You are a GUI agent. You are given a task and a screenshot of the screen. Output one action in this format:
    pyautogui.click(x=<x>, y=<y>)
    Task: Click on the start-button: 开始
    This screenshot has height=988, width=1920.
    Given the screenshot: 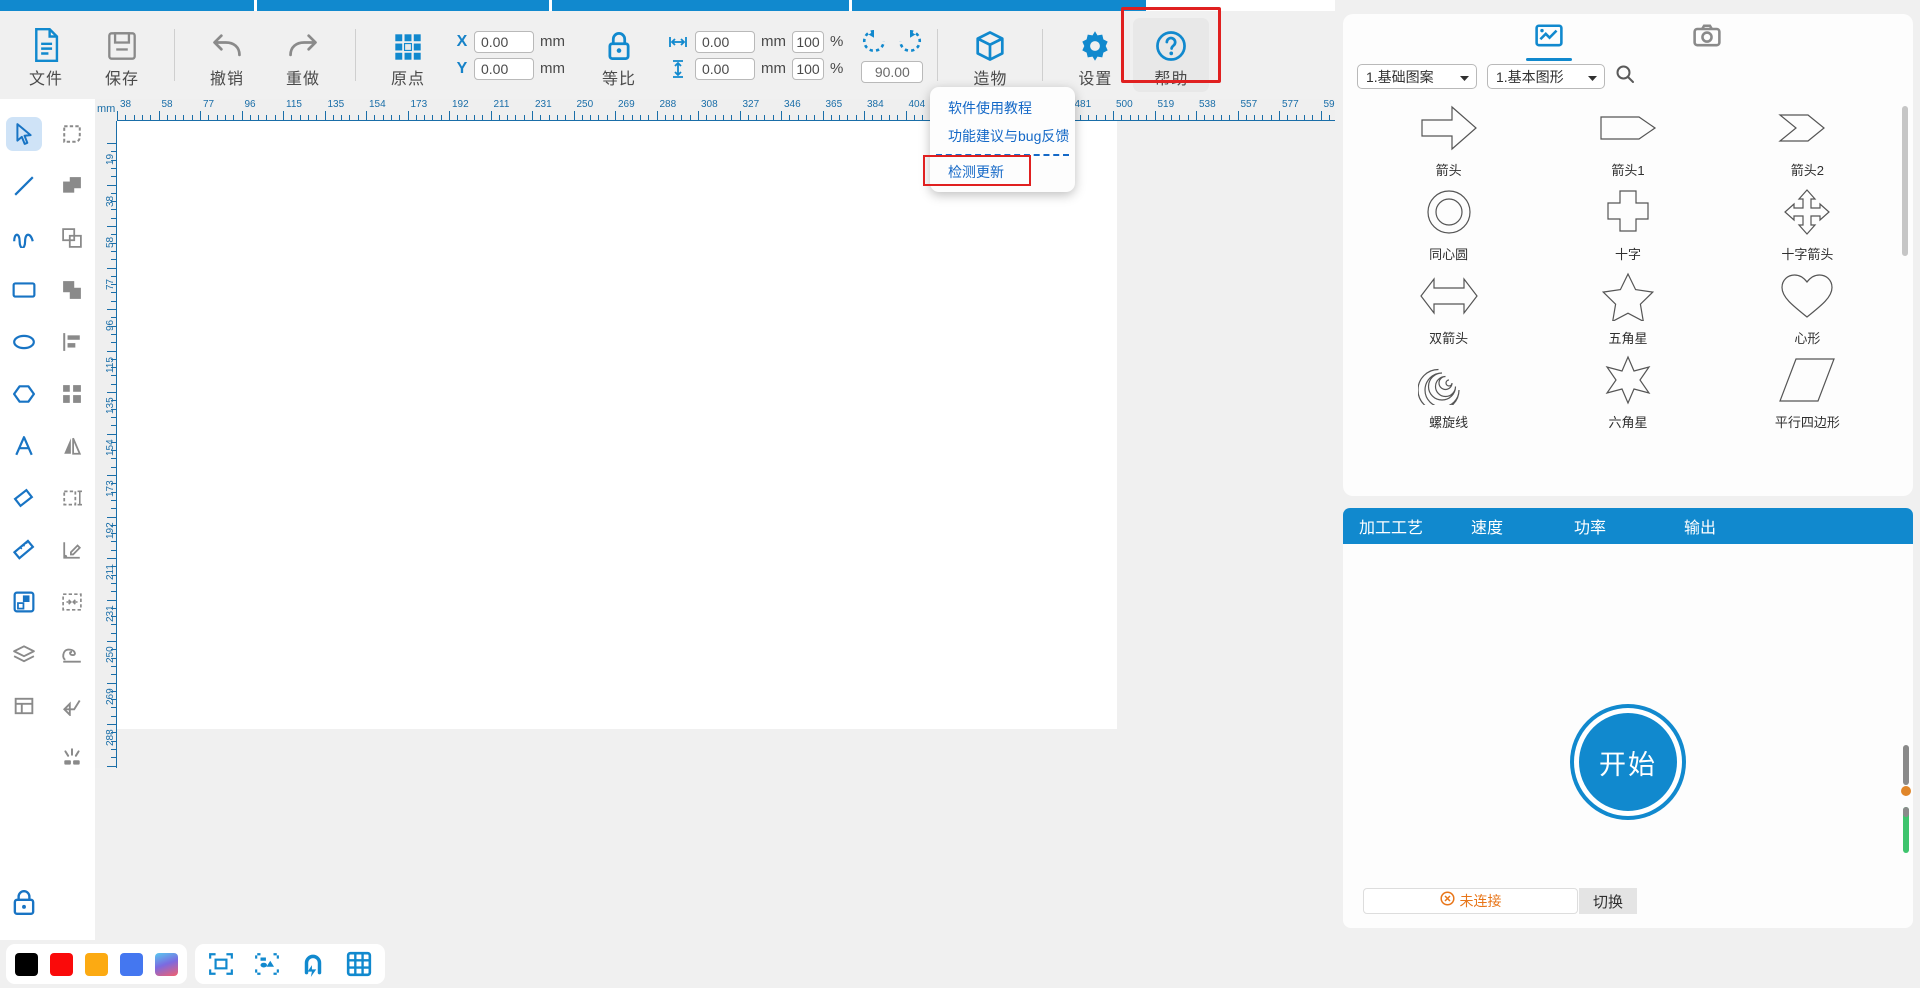 What is the action you would take?
    pyautogui.click(x=1628, y=762)
    